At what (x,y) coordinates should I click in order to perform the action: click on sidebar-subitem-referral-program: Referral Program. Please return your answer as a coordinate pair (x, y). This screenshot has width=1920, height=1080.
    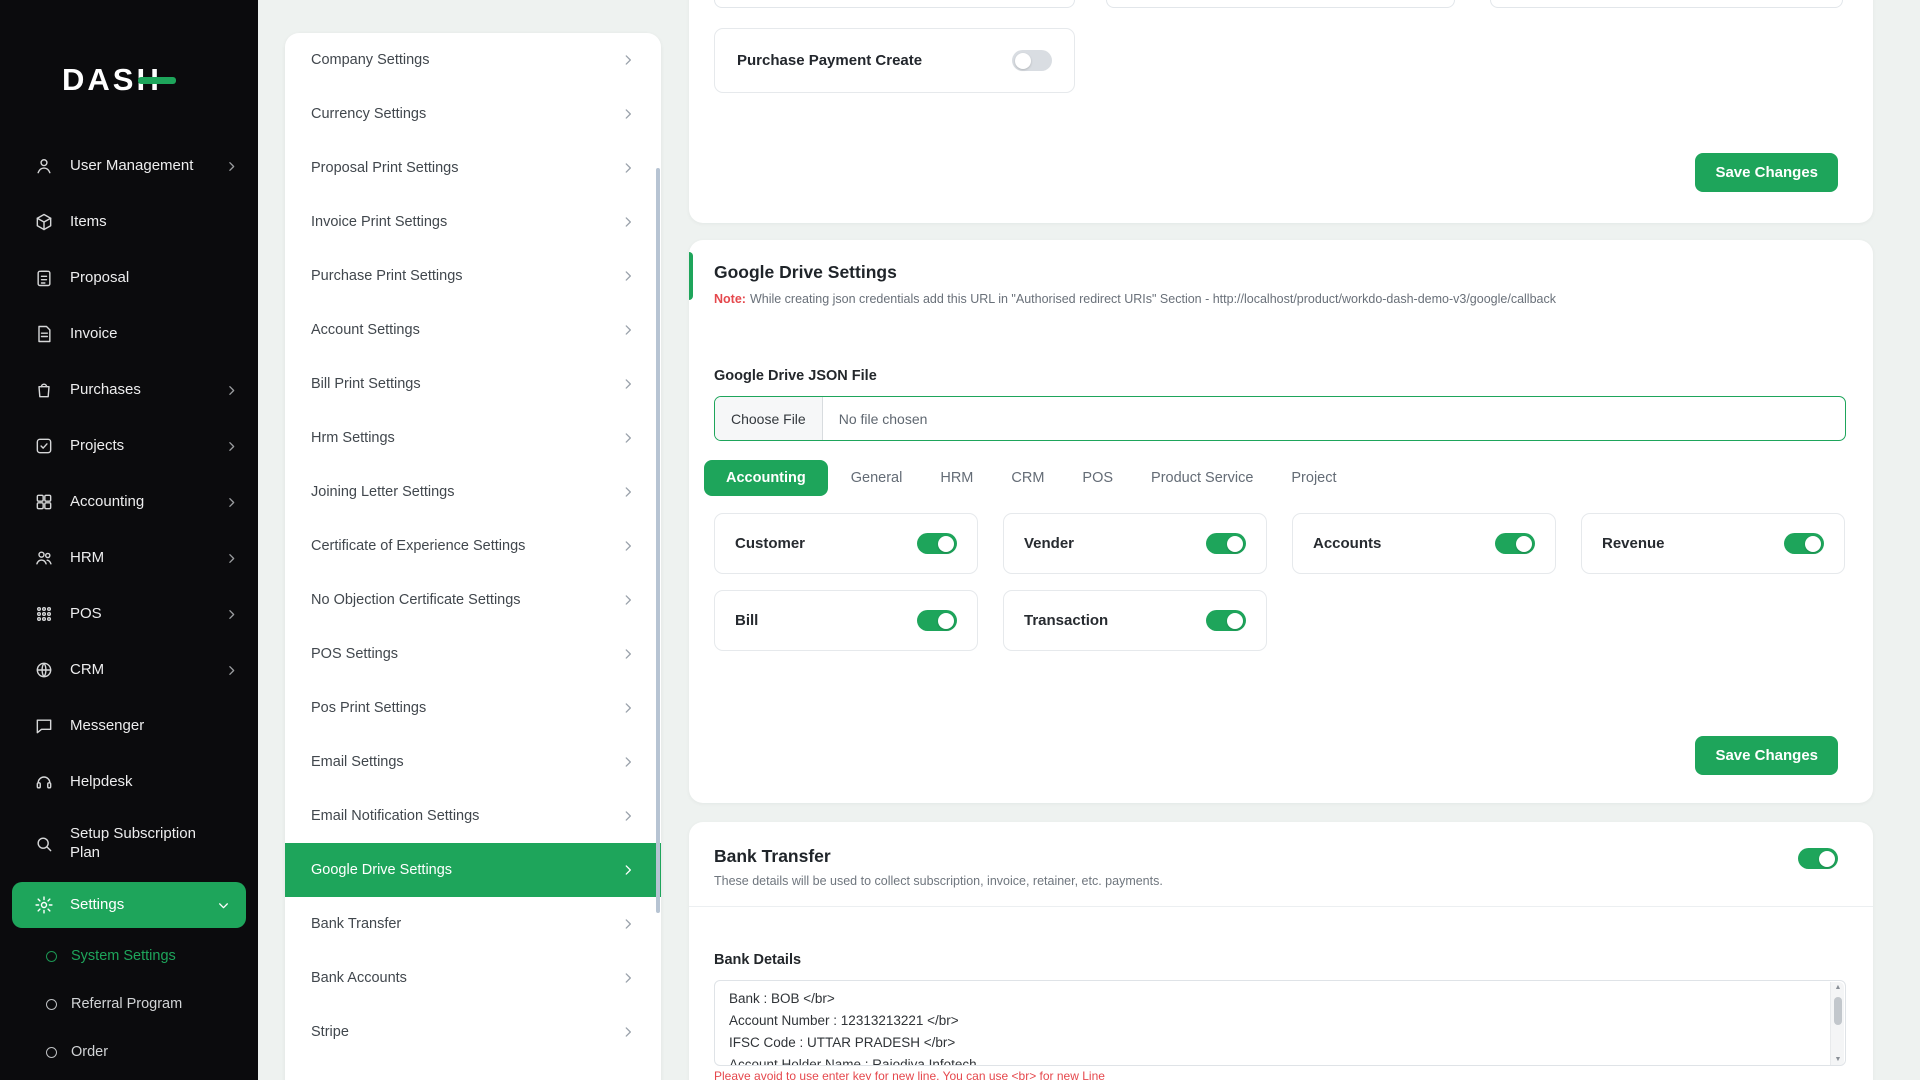
    Looking at the image, I should click on (129, 1004).